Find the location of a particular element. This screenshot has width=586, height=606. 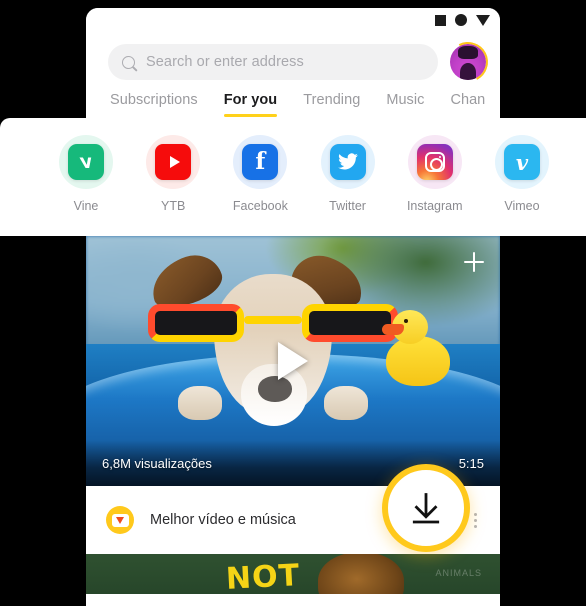

app-shortcut-instagram: Instagram is located at coordinates (435, 174).